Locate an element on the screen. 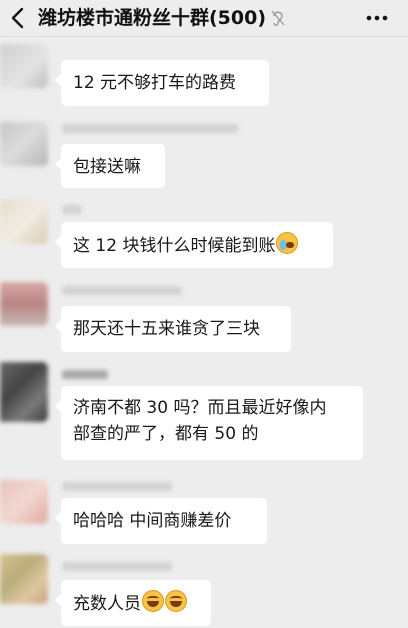 This screenshot has height=628, width=408. chat-header: 潍坊楼市通粉丝十群(500) is located at coordinates (204, 18).